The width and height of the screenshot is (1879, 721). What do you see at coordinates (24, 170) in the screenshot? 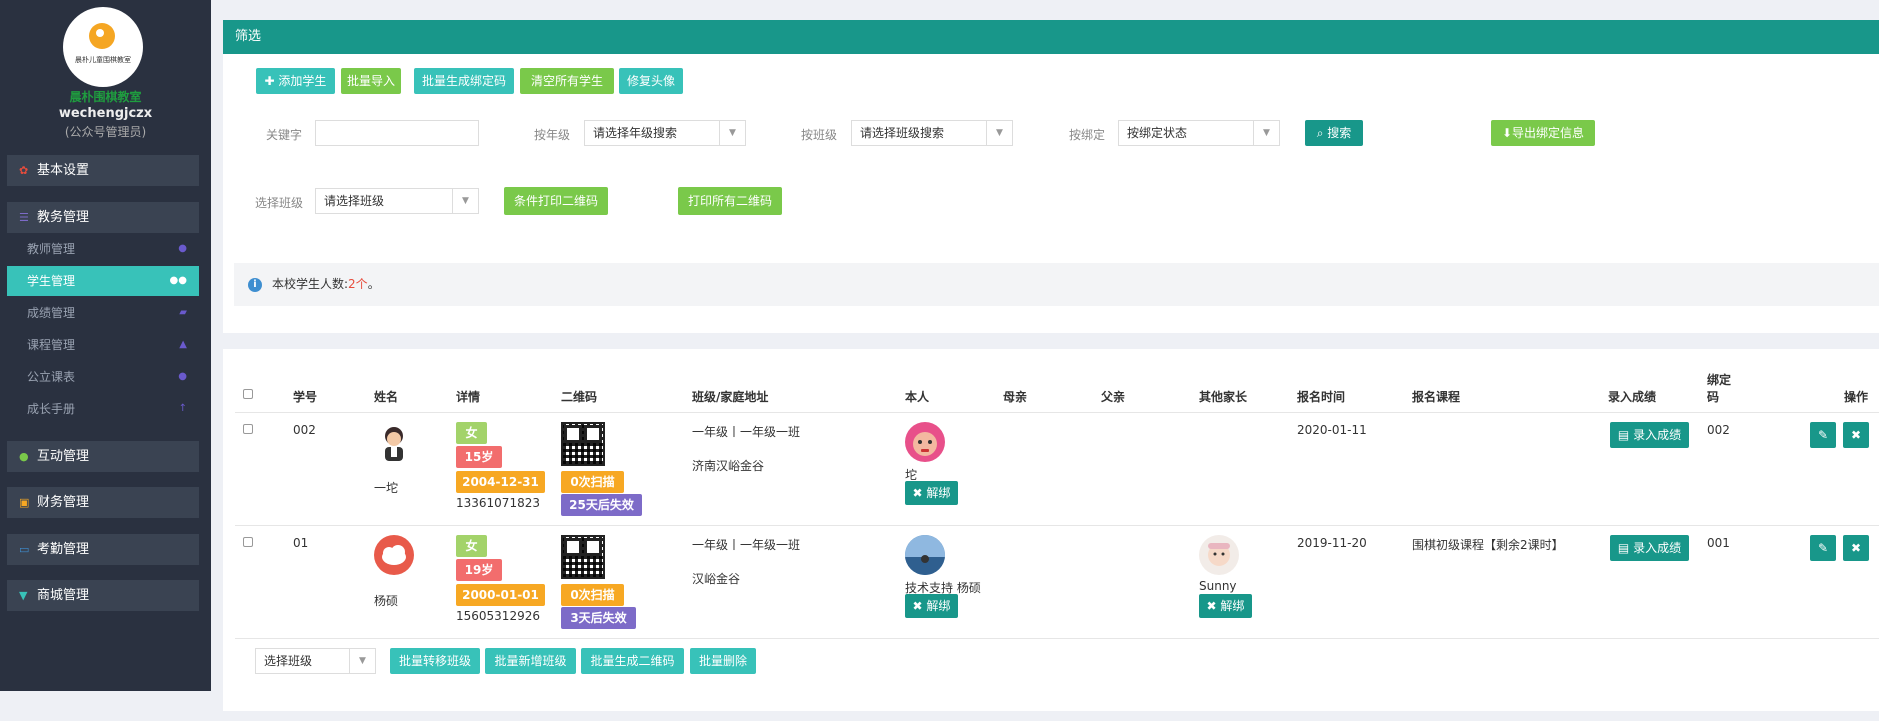
I see `gear-icon: ✿` at bounding box center [24, 170].